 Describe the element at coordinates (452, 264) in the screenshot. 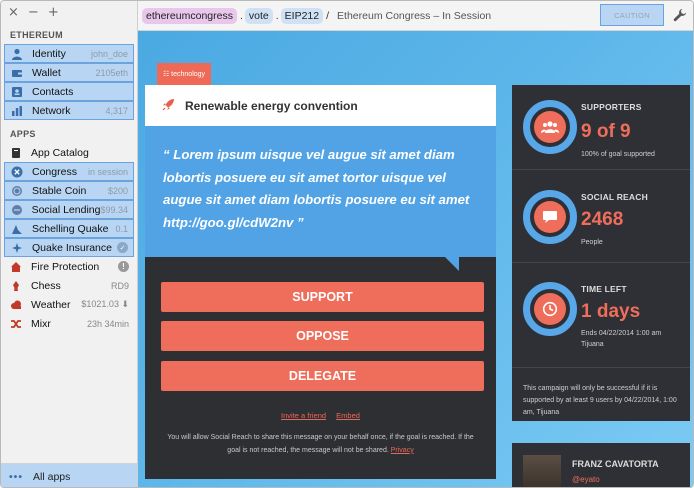

I see `speech-notch` at that location.